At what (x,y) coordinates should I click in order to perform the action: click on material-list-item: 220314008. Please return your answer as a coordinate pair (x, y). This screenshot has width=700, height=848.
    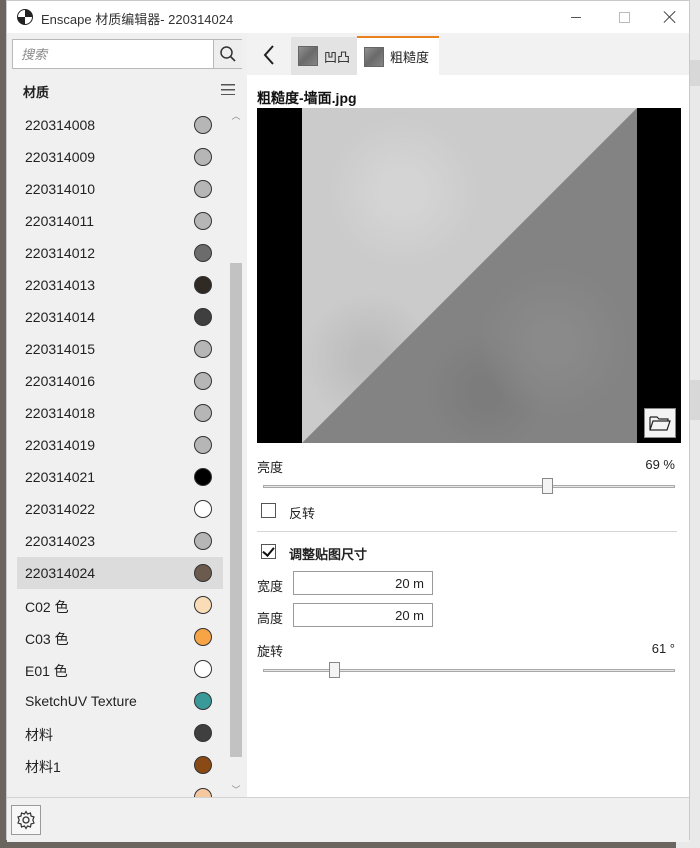
    Looking at the image, I should click on (120, 125).